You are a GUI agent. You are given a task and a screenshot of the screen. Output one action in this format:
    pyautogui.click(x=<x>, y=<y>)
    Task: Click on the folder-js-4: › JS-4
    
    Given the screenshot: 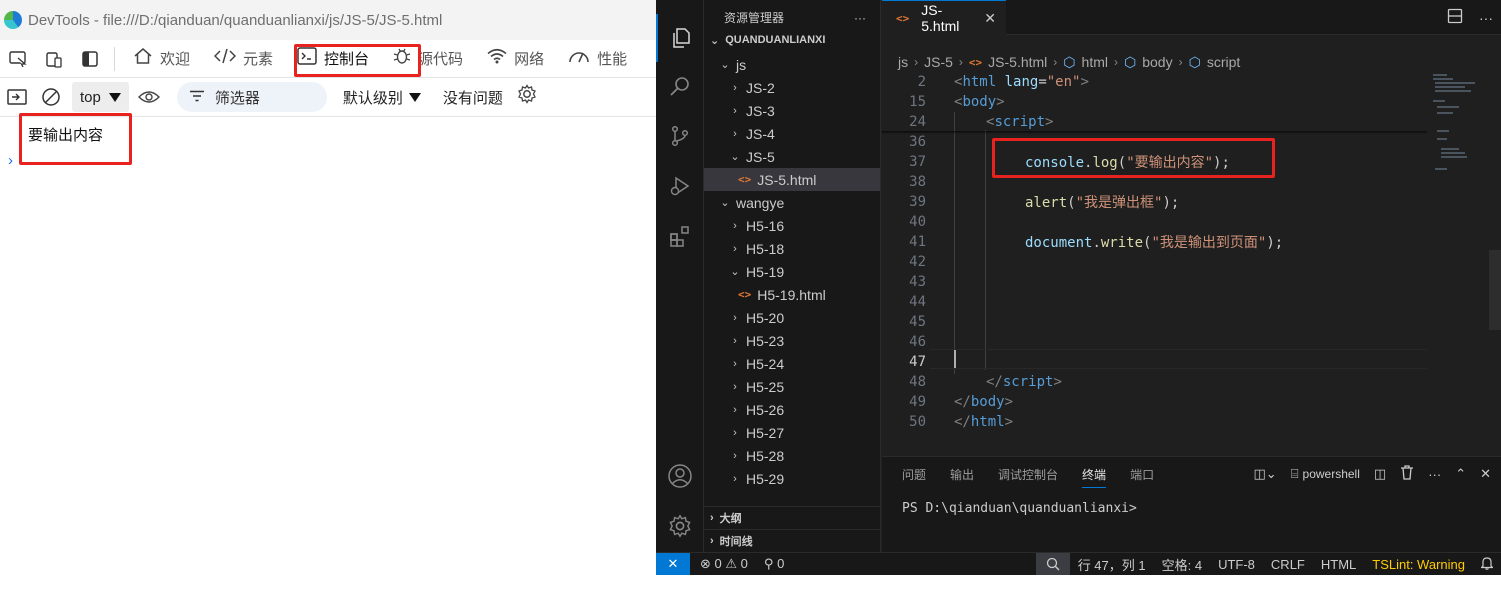 What is the action you would take?
    pyautogui.click(x=792, y=133)
    